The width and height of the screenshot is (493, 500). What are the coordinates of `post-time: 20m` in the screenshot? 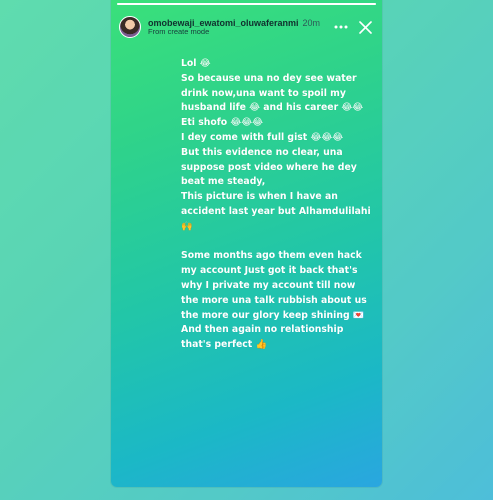 It's located at (311, 22).